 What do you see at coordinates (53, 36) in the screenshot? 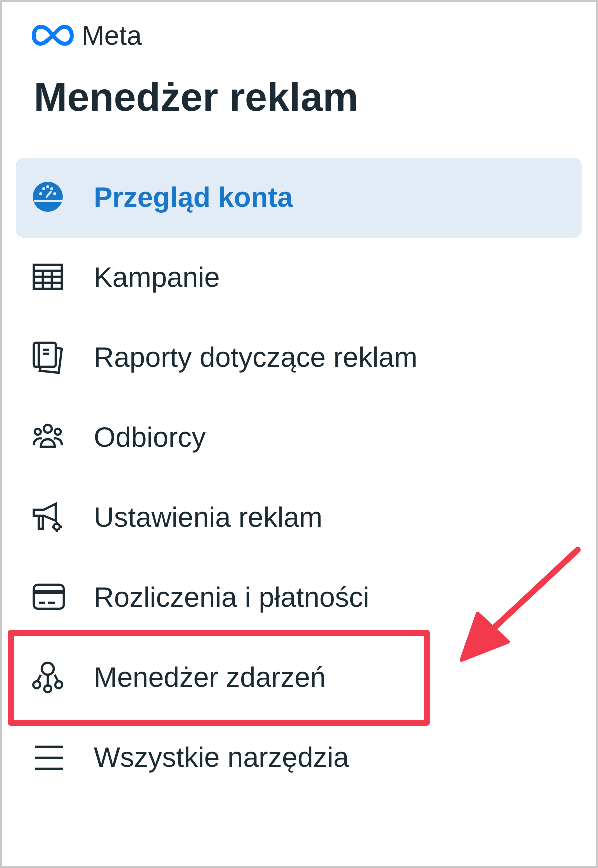
I see `logo-icon` at bounding box center [53, 36].